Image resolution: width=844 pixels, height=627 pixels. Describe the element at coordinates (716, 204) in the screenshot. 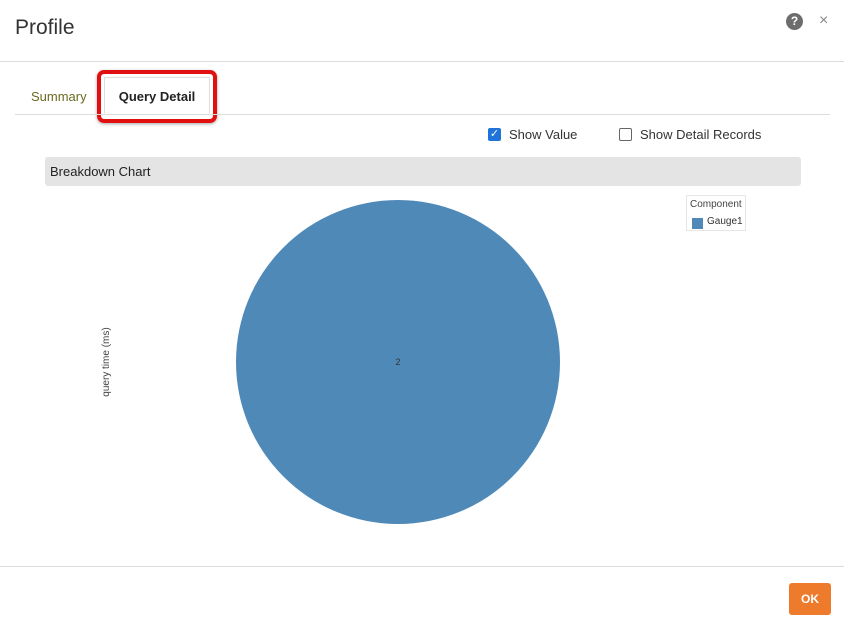

I see `legend-title: Component` at that location.